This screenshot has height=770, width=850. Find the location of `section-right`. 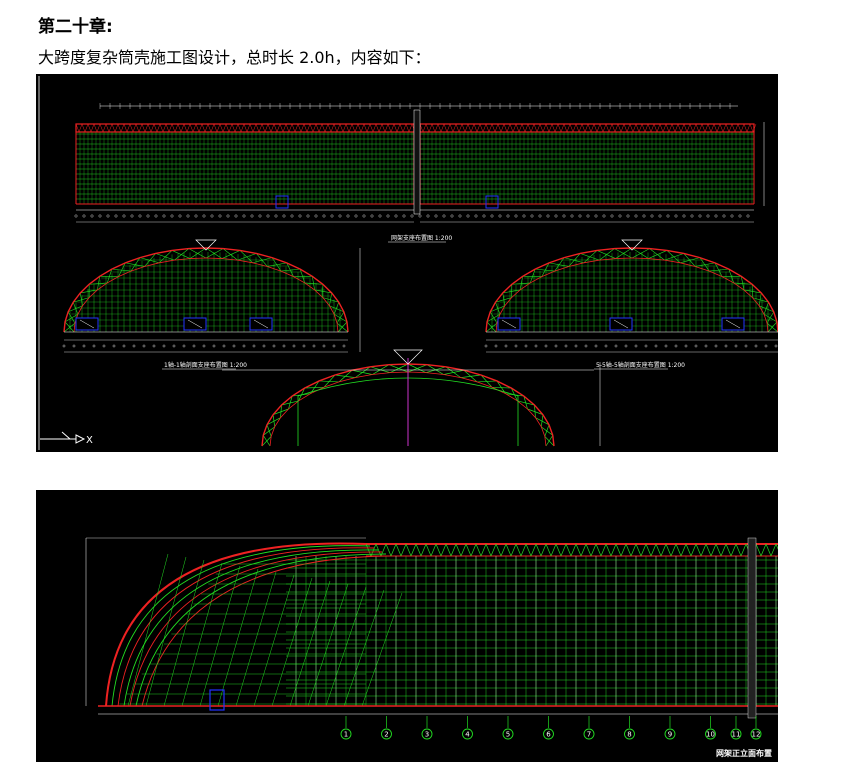

section-right is located at coordinates (631, 296).